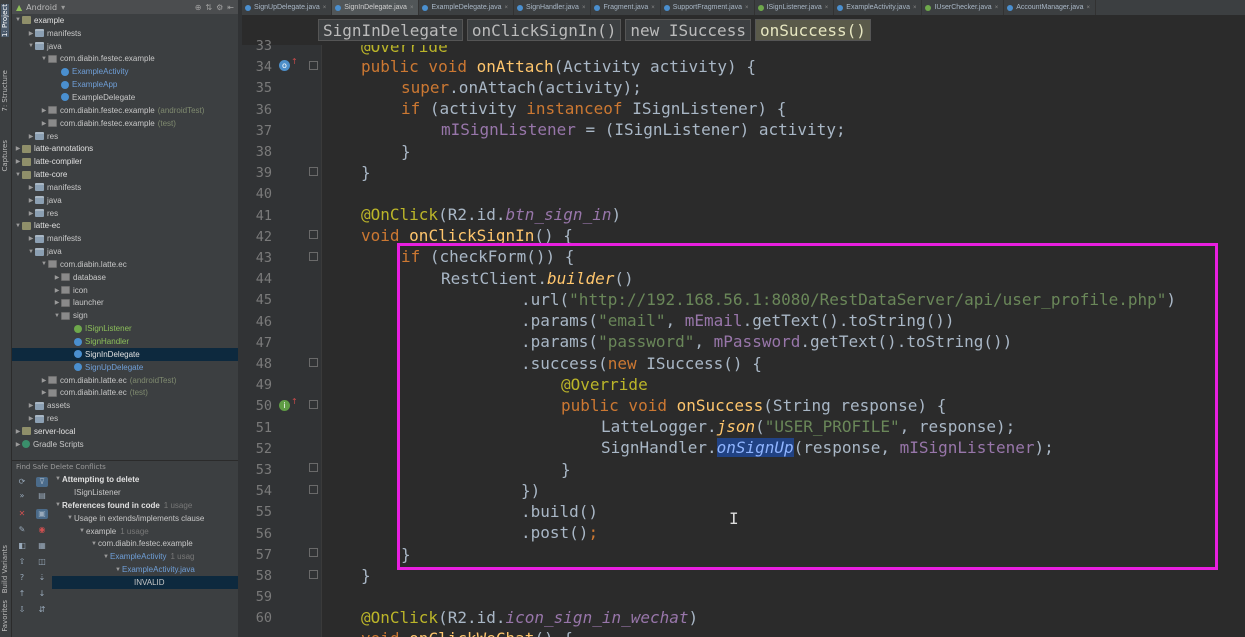  What do you see at coordinates (125, 71) in the screenshot?
I see `tree-item: ExampleActivity` at bounding box center [125, 71].